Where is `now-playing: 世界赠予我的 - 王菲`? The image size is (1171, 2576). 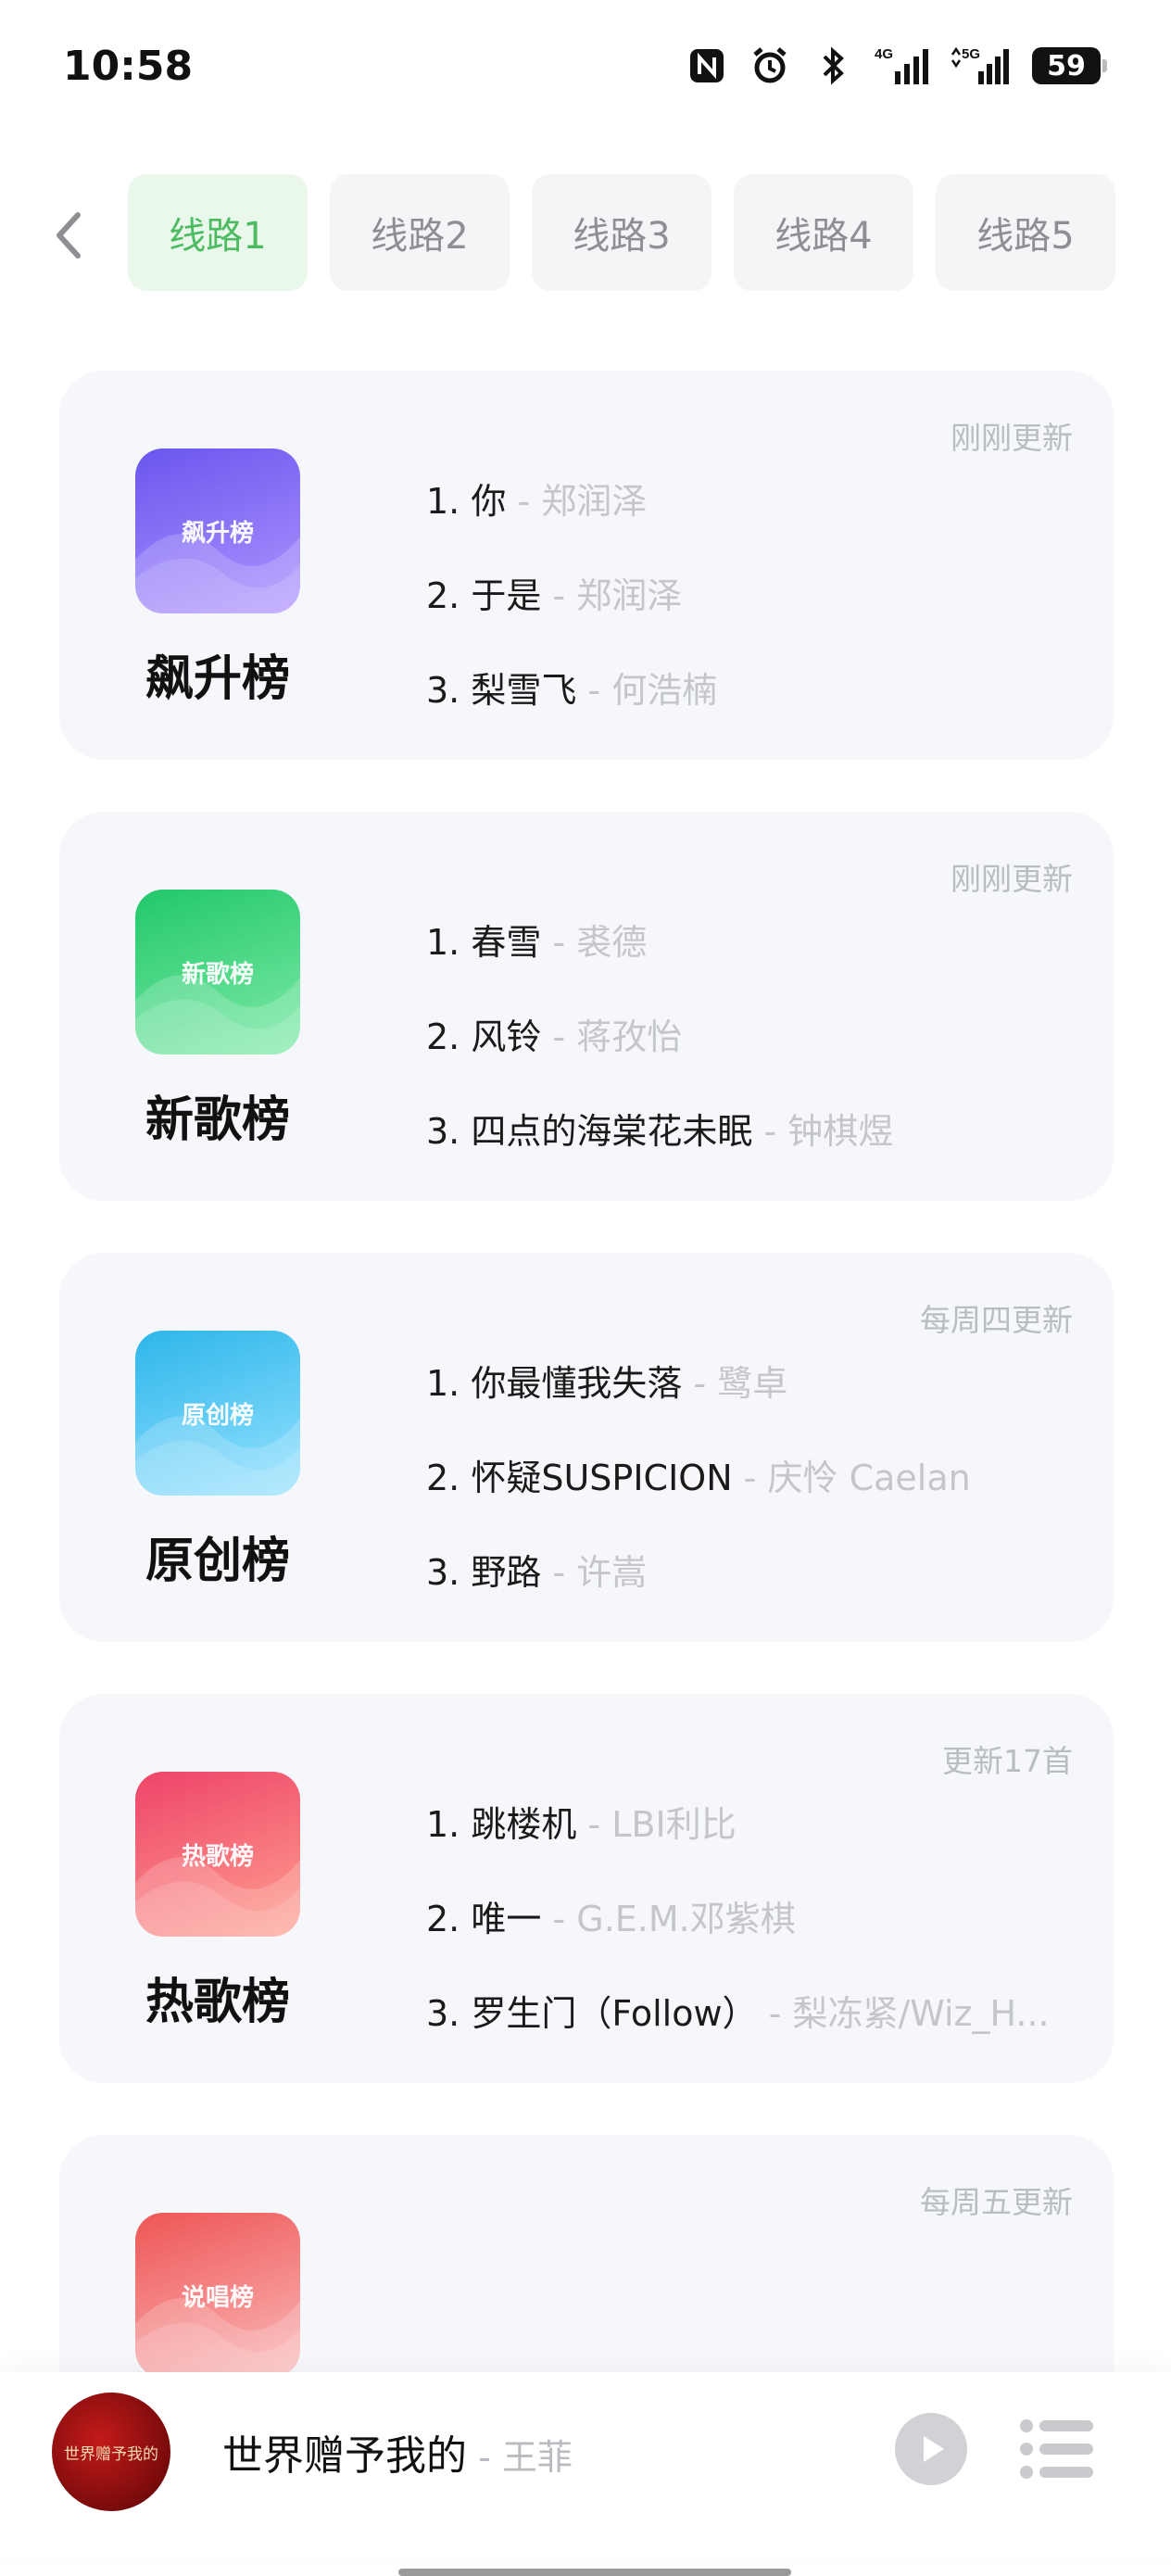 now-playing: 世界赠予我的 - 王菲 is located at coordinates (398, 2451).